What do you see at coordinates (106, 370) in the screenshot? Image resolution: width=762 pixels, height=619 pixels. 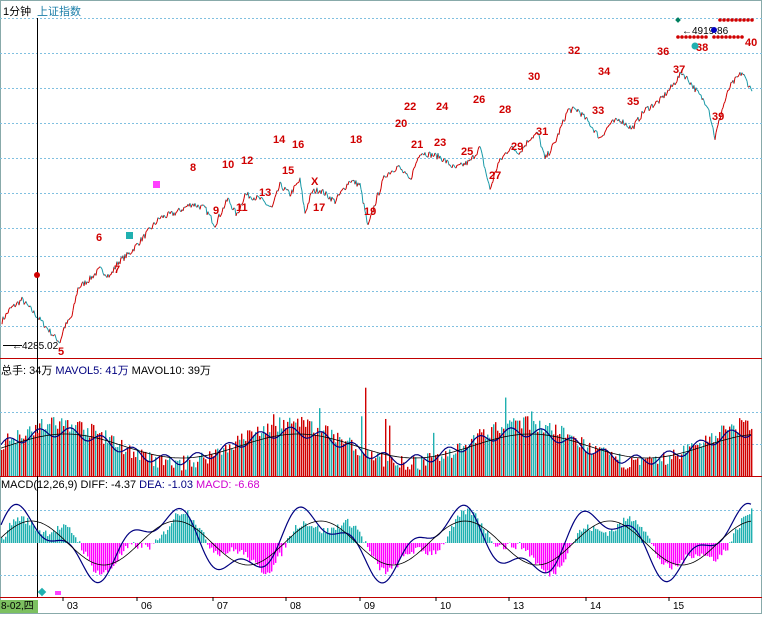 I see `volume-panel-header: 总手: 34万 MAVOL5: 41万 MAVOL10: 39万` at bounding box center [106, 370].